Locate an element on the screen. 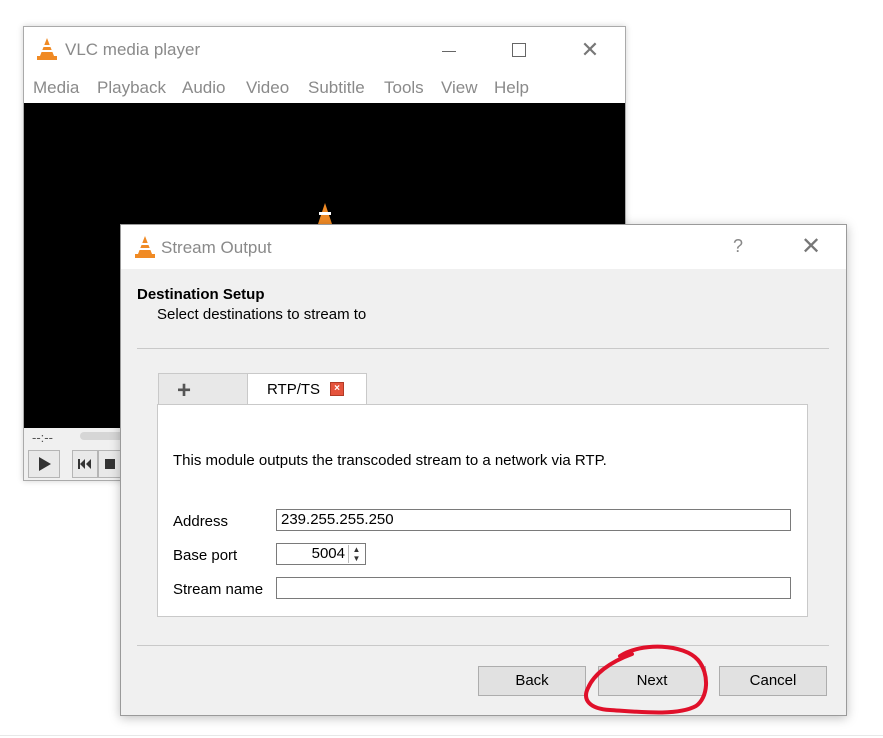 The image size is (883, 738). base-port-stepper: 5004 ▲ ▼ is located at coordinates (321, 554).